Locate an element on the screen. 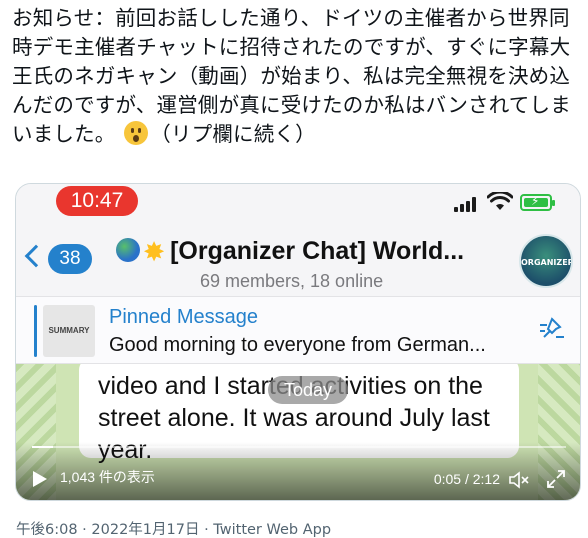 The width and height of the screenshot is (588, 538). pin-list-icon is located at coordinates (552, 329).